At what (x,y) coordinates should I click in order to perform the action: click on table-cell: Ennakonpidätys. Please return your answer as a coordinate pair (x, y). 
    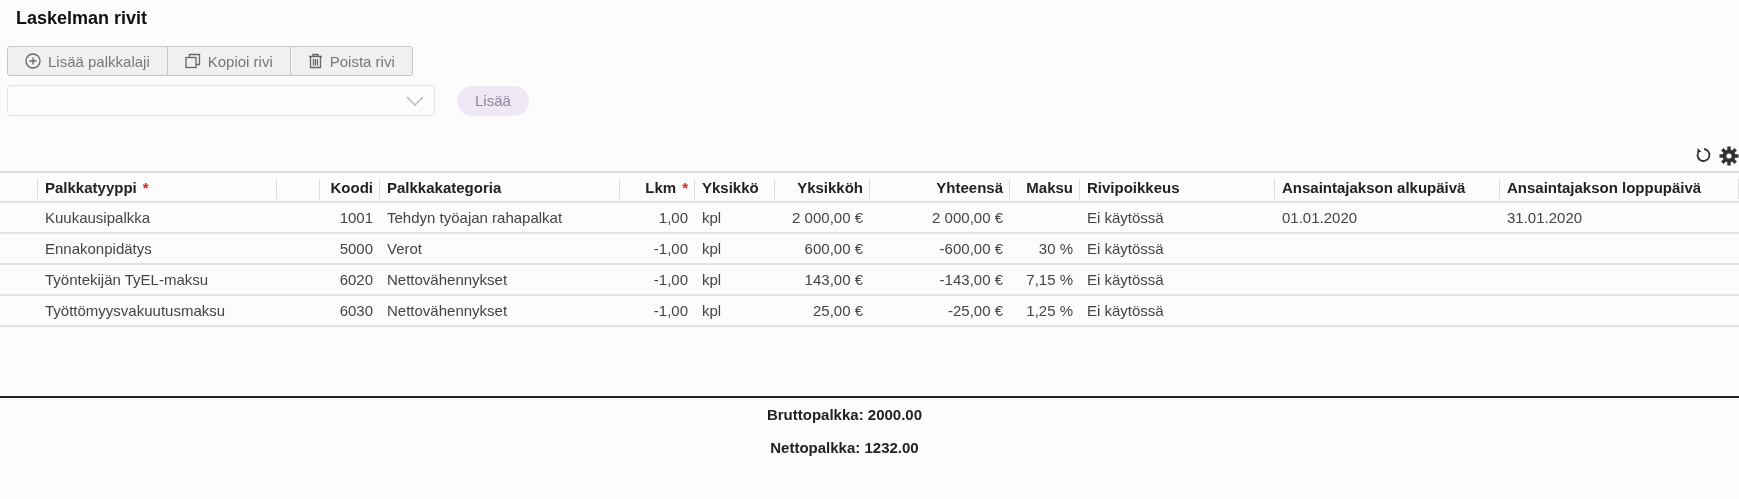
    Looking at the image, I should click on (98, 248).